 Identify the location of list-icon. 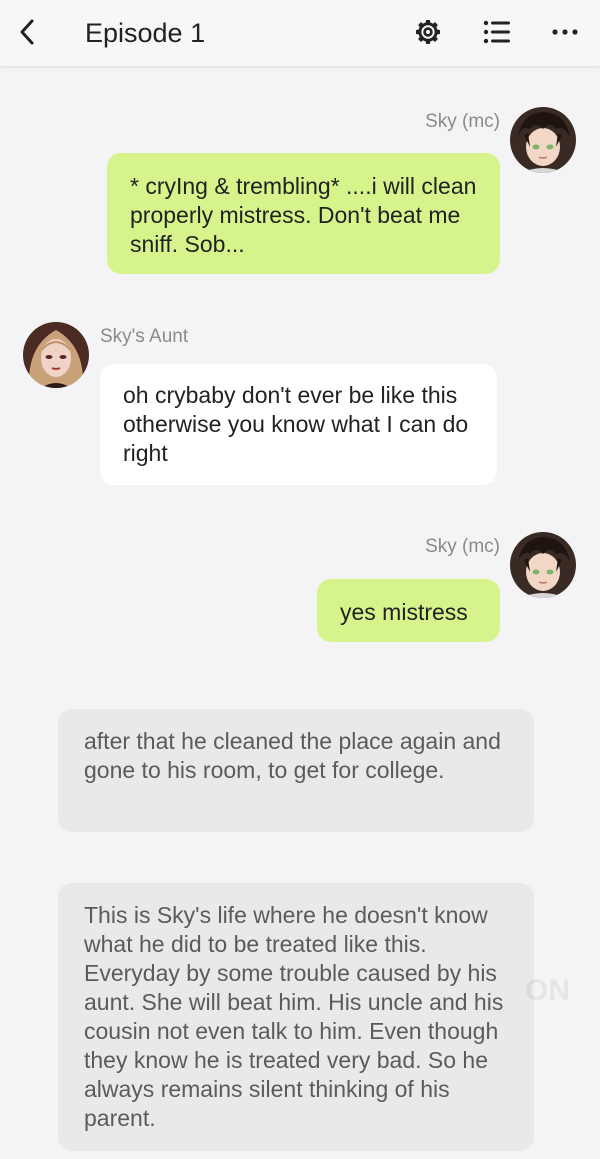
(496, 32).